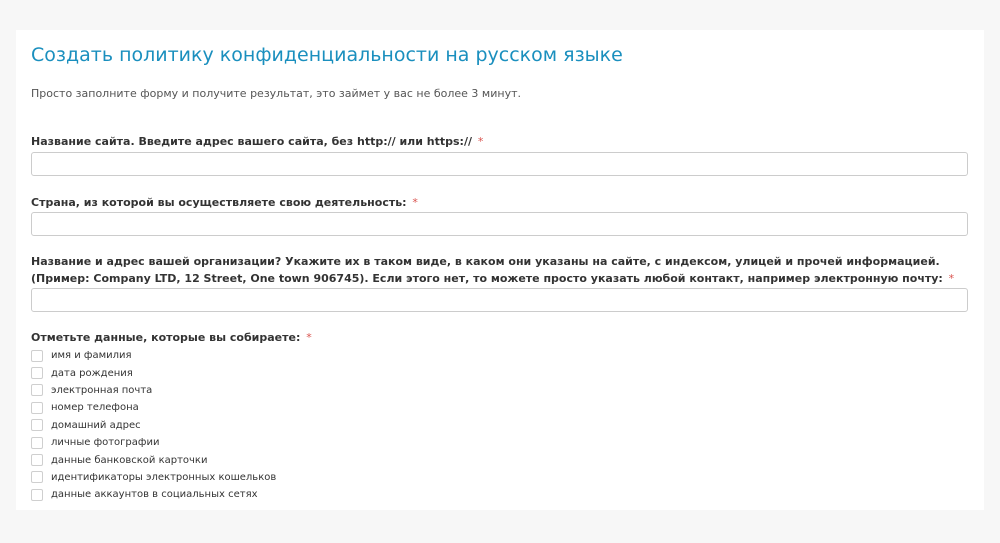 Image resolution: width=1000 pixels, height=543 pixels. Describe the element at coordinates (164, 477) in the screenshot. I see `option-label: идентификаторы электронных кошельков` at that location.